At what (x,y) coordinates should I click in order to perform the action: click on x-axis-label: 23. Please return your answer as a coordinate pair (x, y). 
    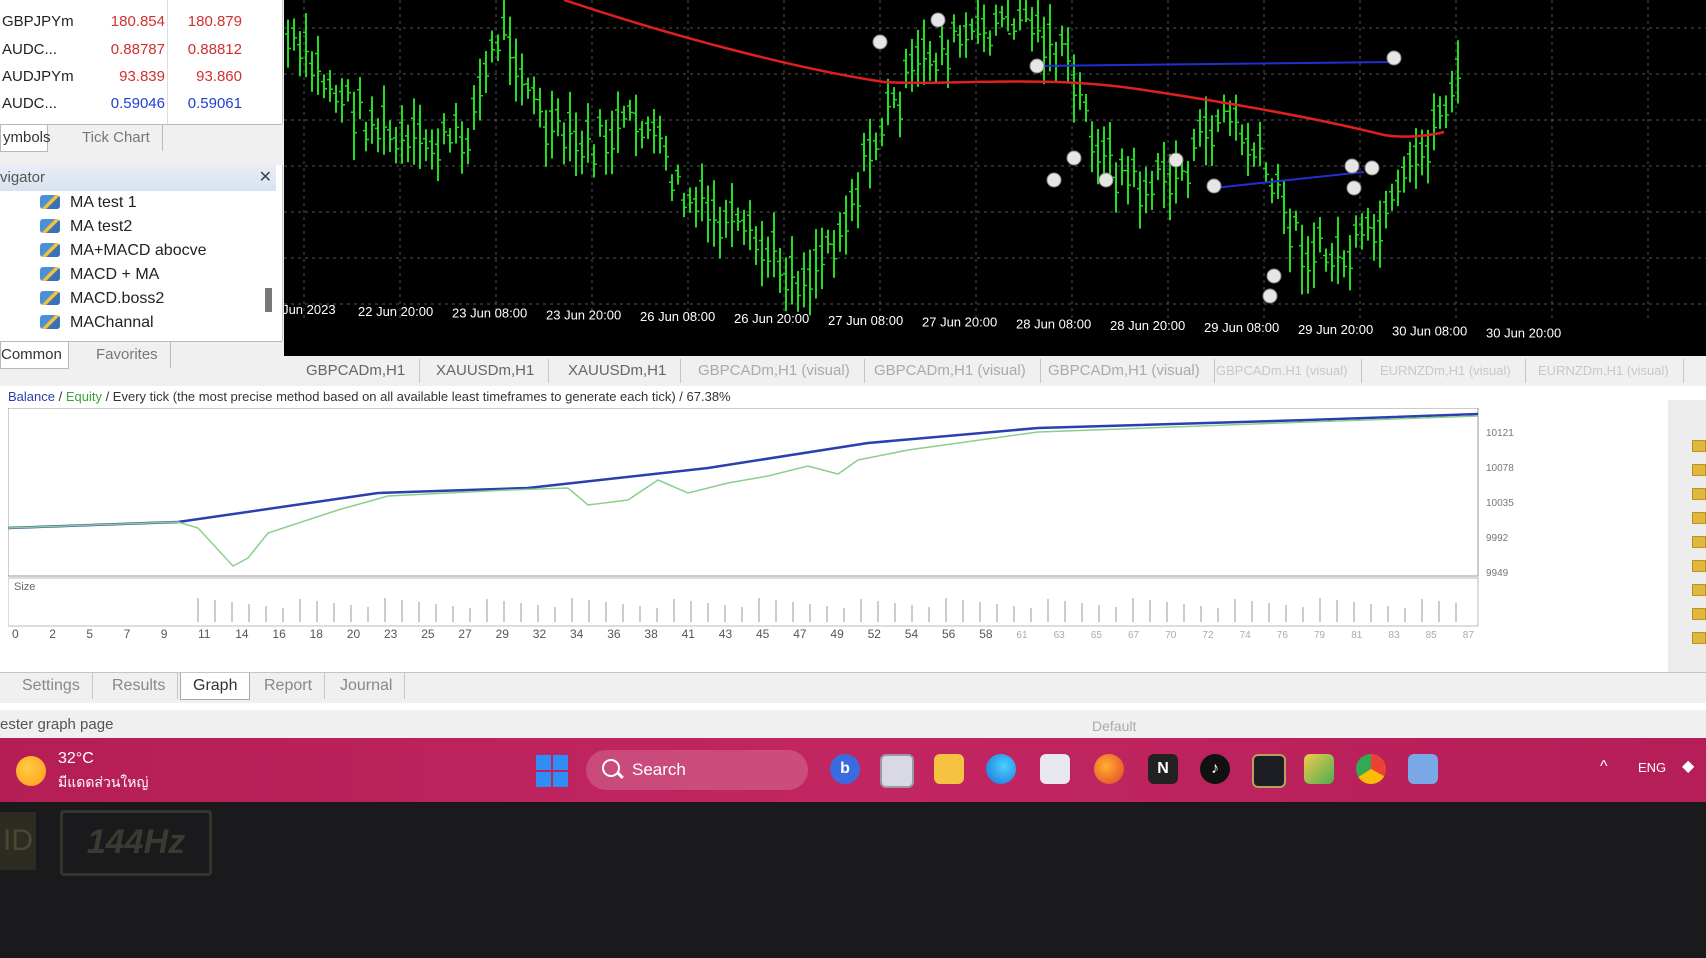
    Looking at the image, I should click on (391, 634).